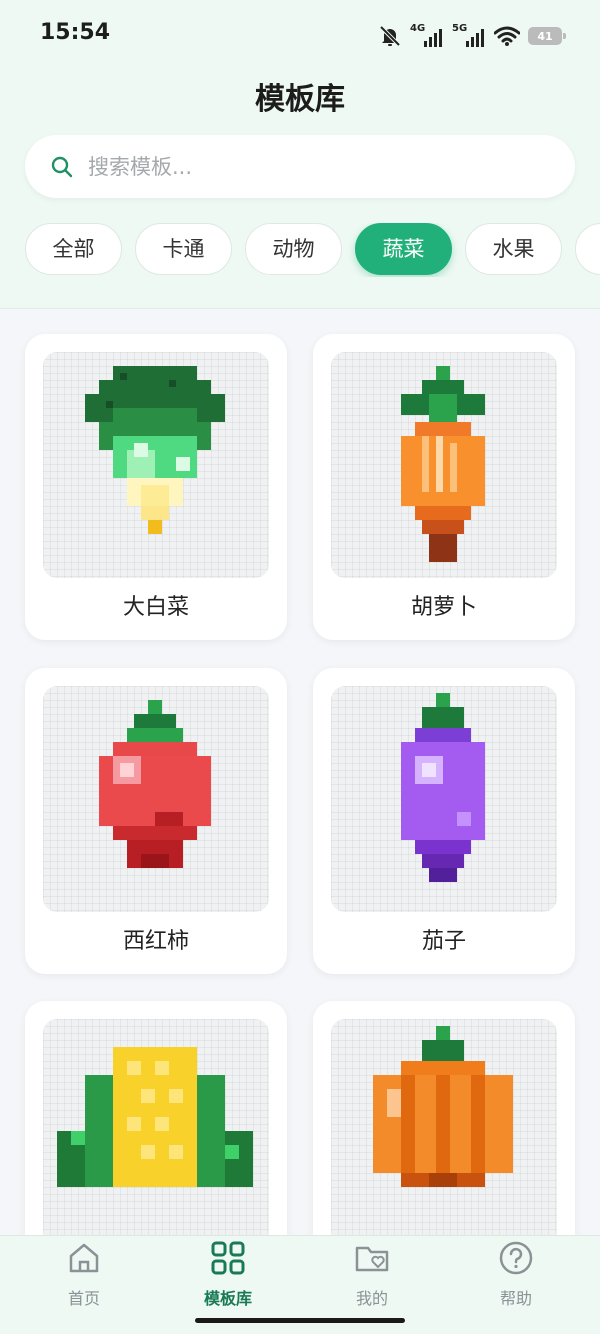 The width and height of the screenshot is (600, 1334). I want to click on template-card-eggplant: 茄子, so click(444, 821).